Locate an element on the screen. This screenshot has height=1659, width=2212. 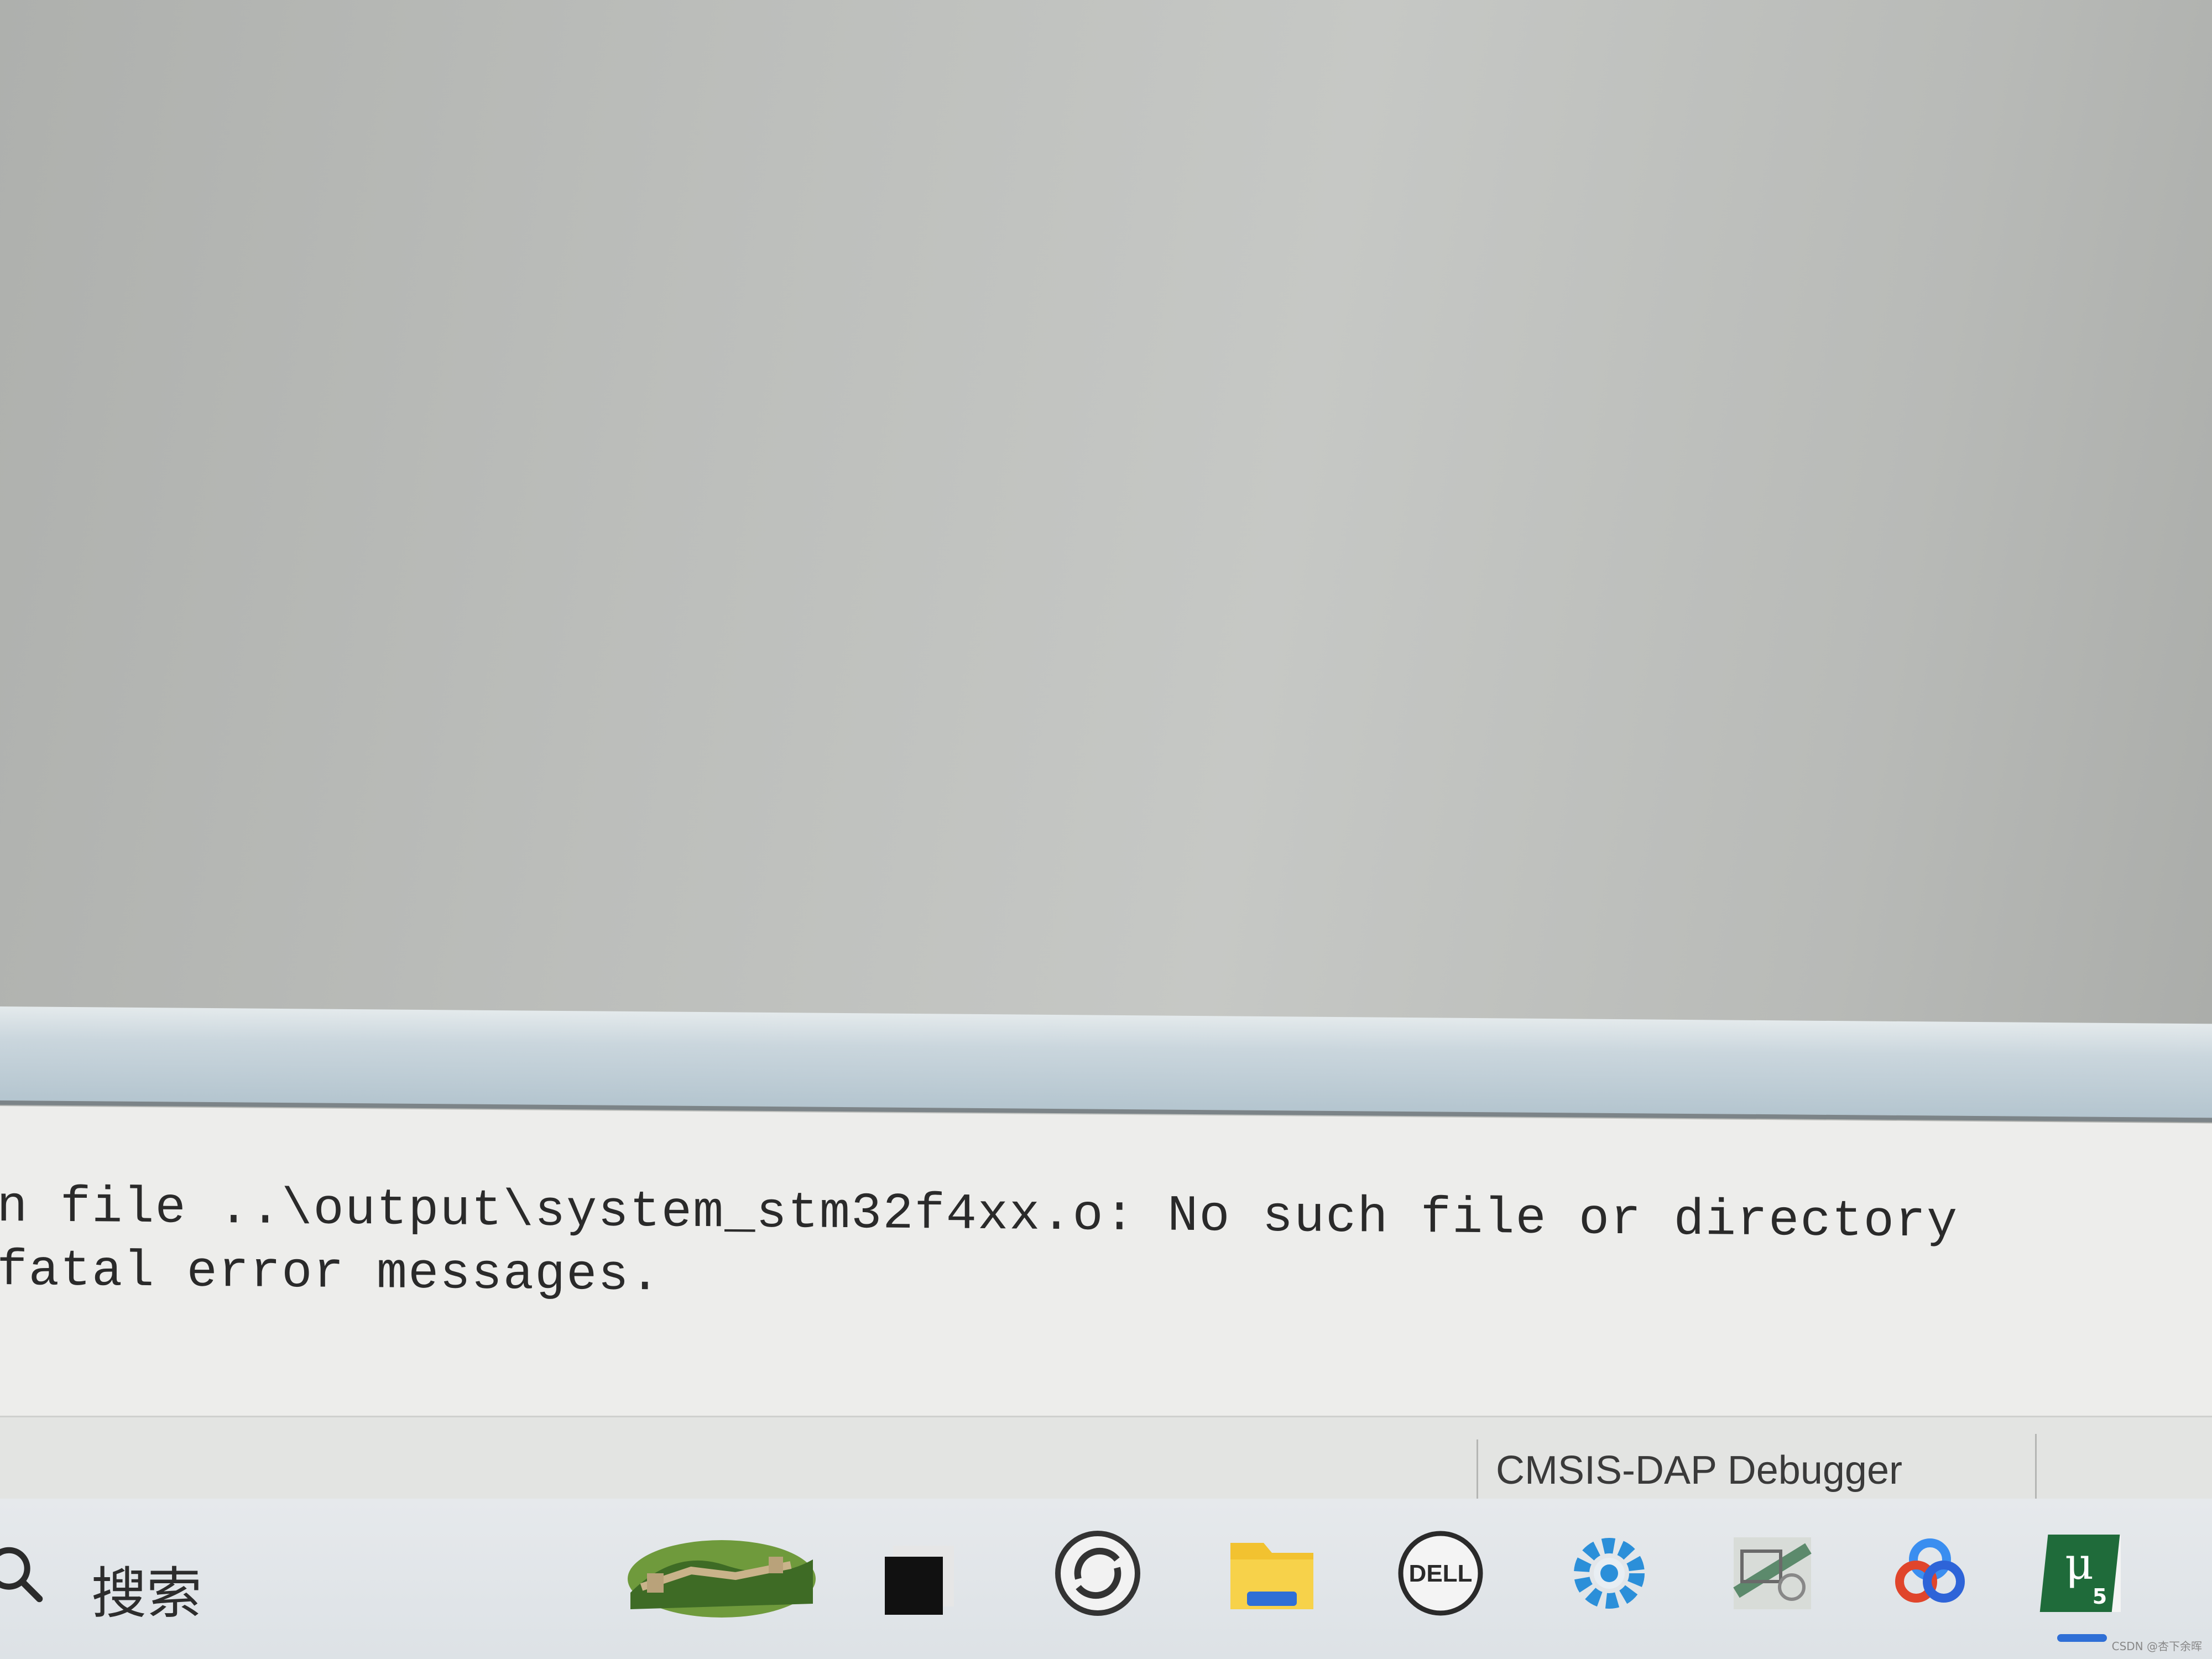
gear-support-icon is located at coordinates (1609, 1573).